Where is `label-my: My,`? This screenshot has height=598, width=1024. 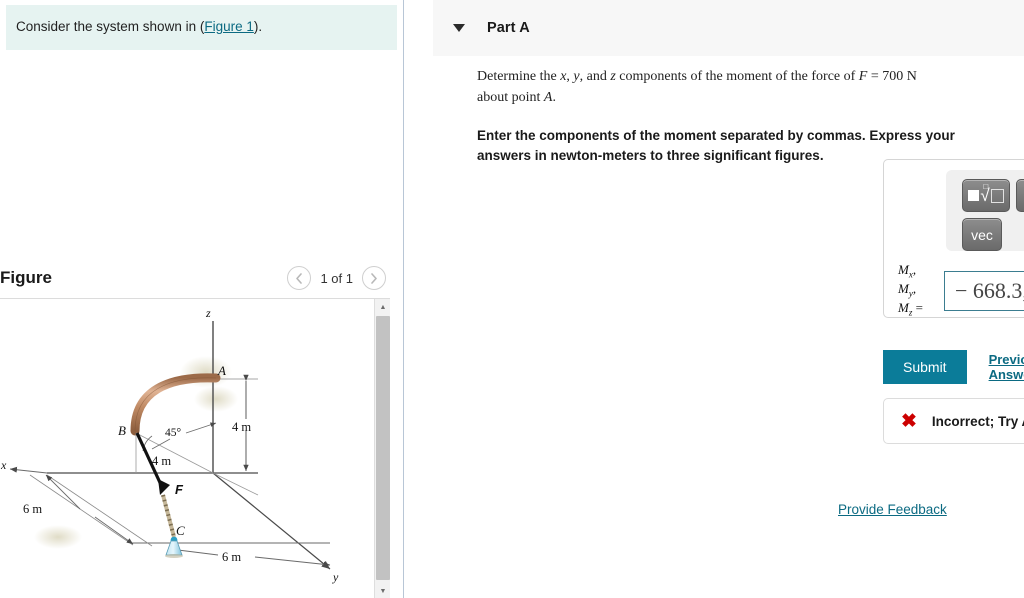
label-my: My, is located at coordinates (907, 290).